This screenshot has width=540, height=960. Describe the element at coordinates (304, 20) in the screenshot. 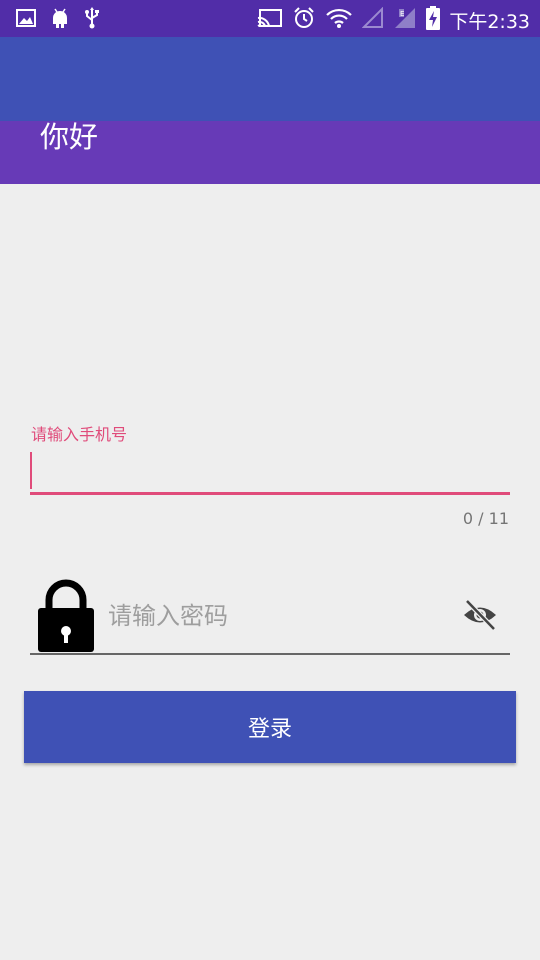

I see `alarm-icon` at that location.